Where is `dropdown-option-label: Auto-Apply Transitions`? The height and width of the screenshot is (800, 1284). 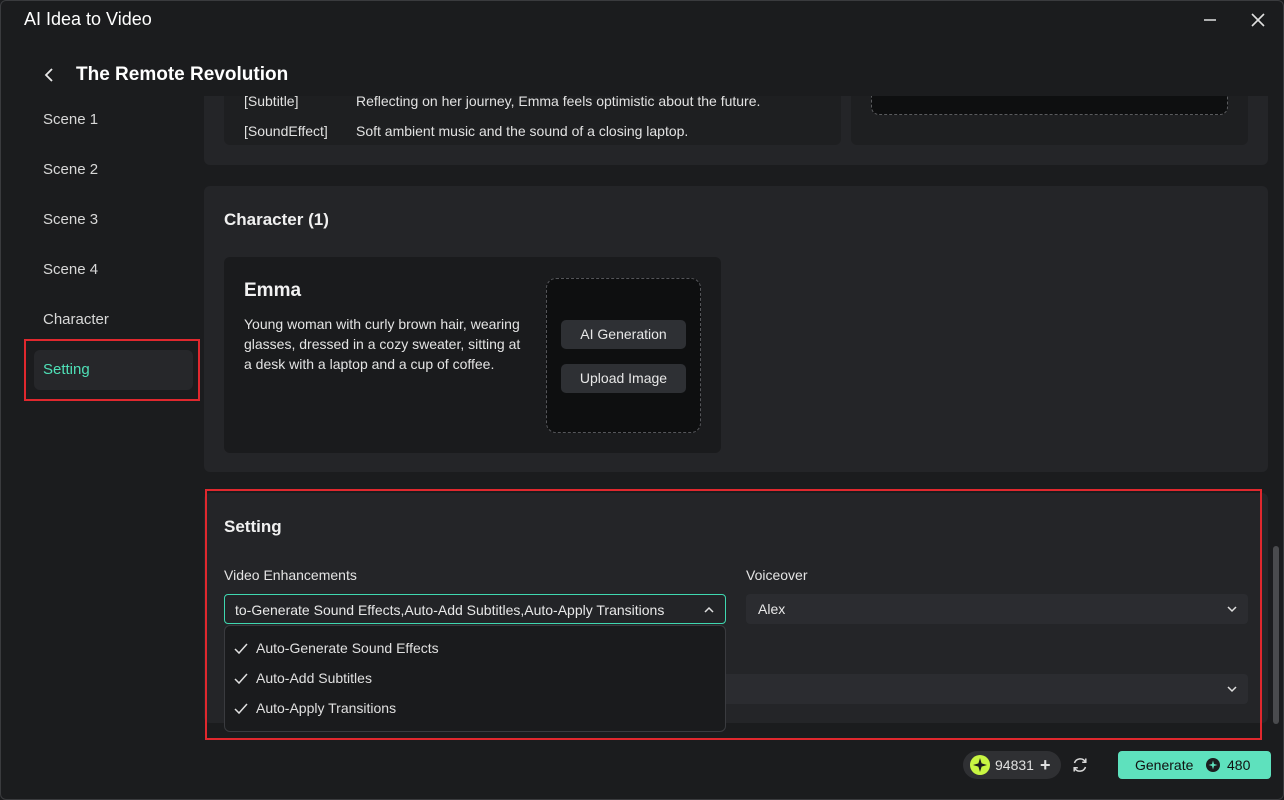 dropdown-option-label: Auto-Apply Transitions is located at coordinates (326, 708).